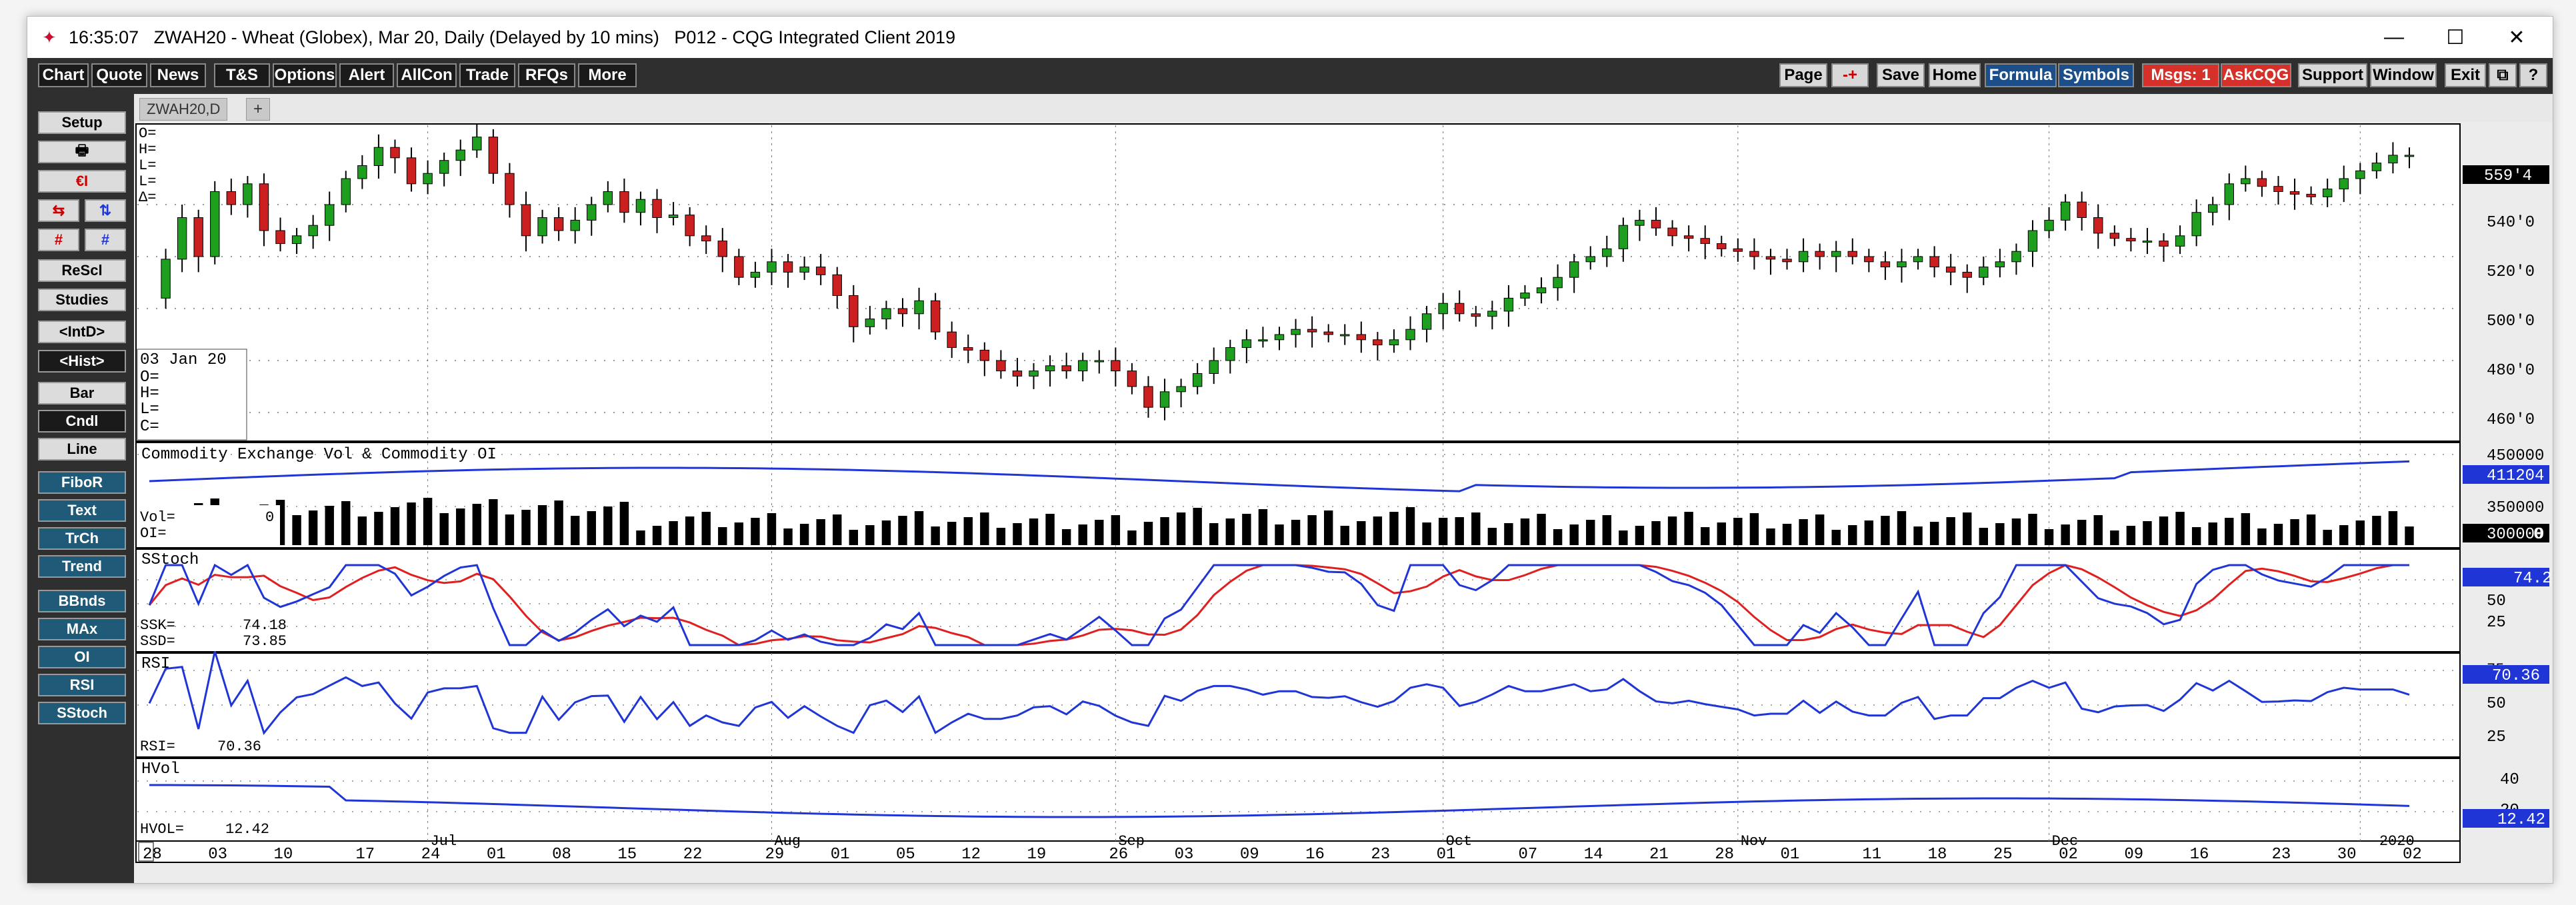 This screenshot has width=2576, height=905. What do you see at coordinates (787, 841) in the screenshot?
I see `x-axis-month-label: Aug` at bounding box center [787, 841].